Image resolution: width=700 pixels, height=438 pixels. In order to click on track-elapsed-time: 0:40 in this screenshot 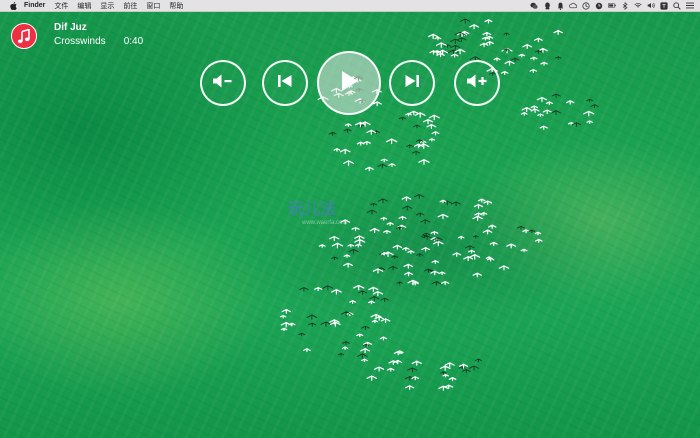, I will do `click(133, 41)`.